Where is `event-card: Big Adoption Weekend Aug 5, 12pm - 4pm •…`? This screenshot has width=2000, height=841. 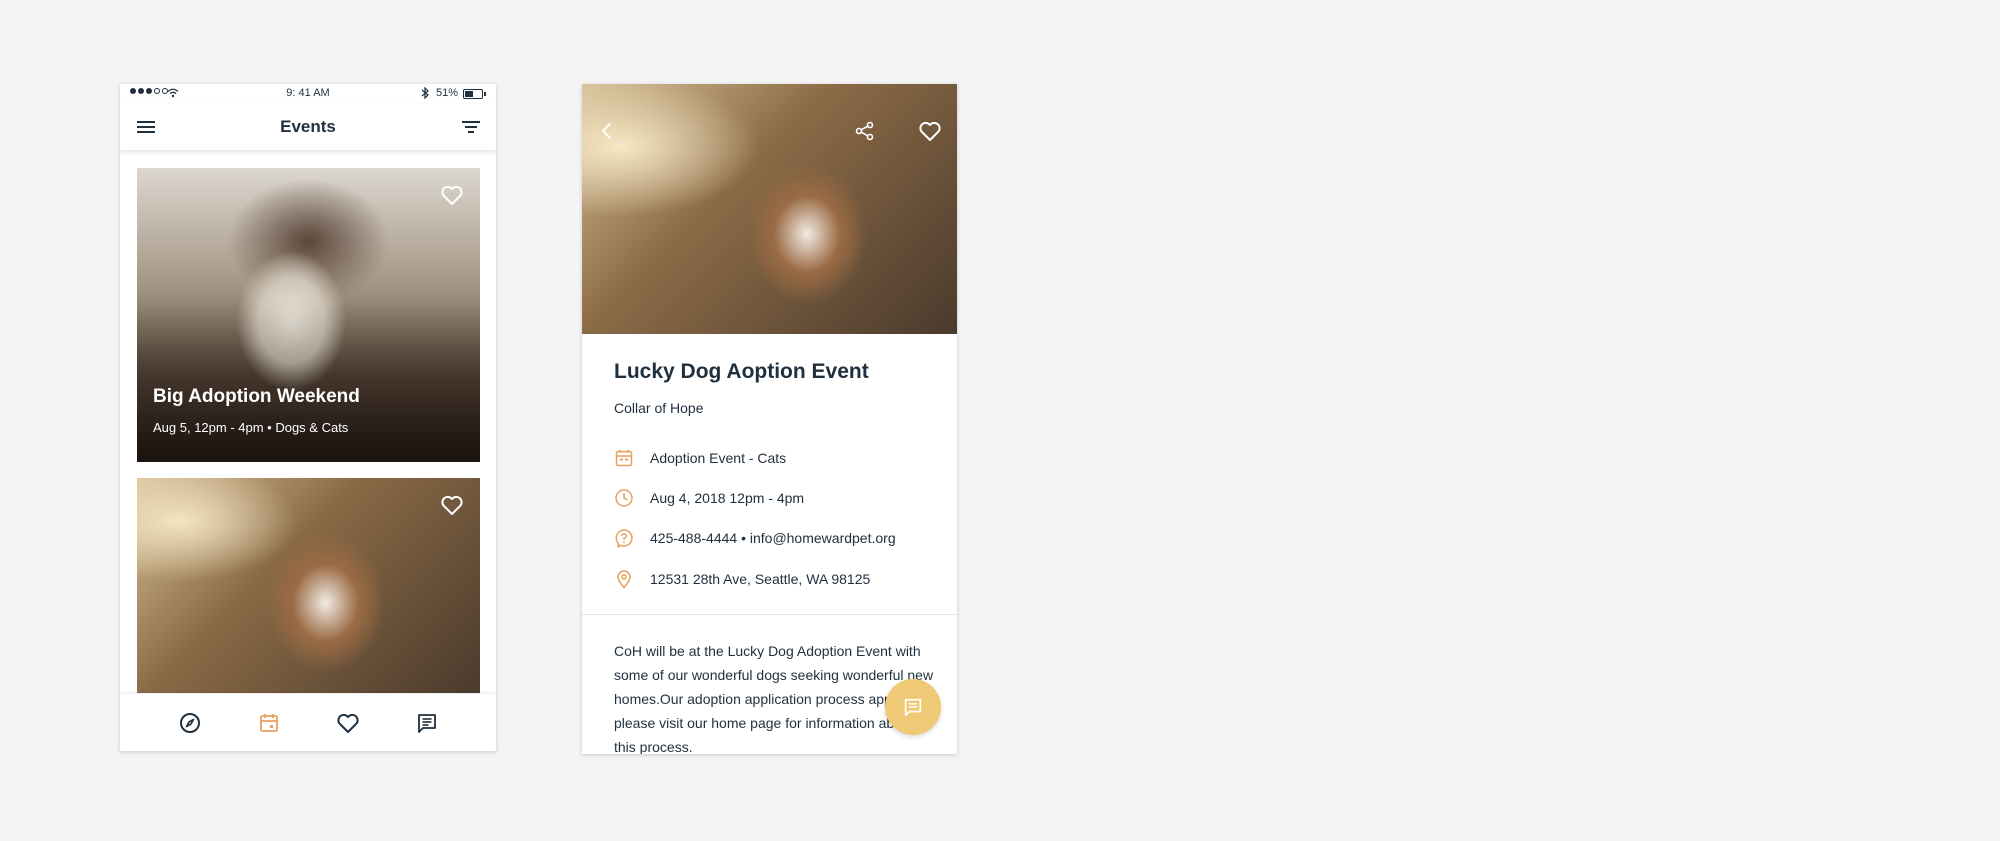
event-card: Big Adoption Weekend Aug 5, 12pm - 4pm •… is located at coordinates (308, 315).